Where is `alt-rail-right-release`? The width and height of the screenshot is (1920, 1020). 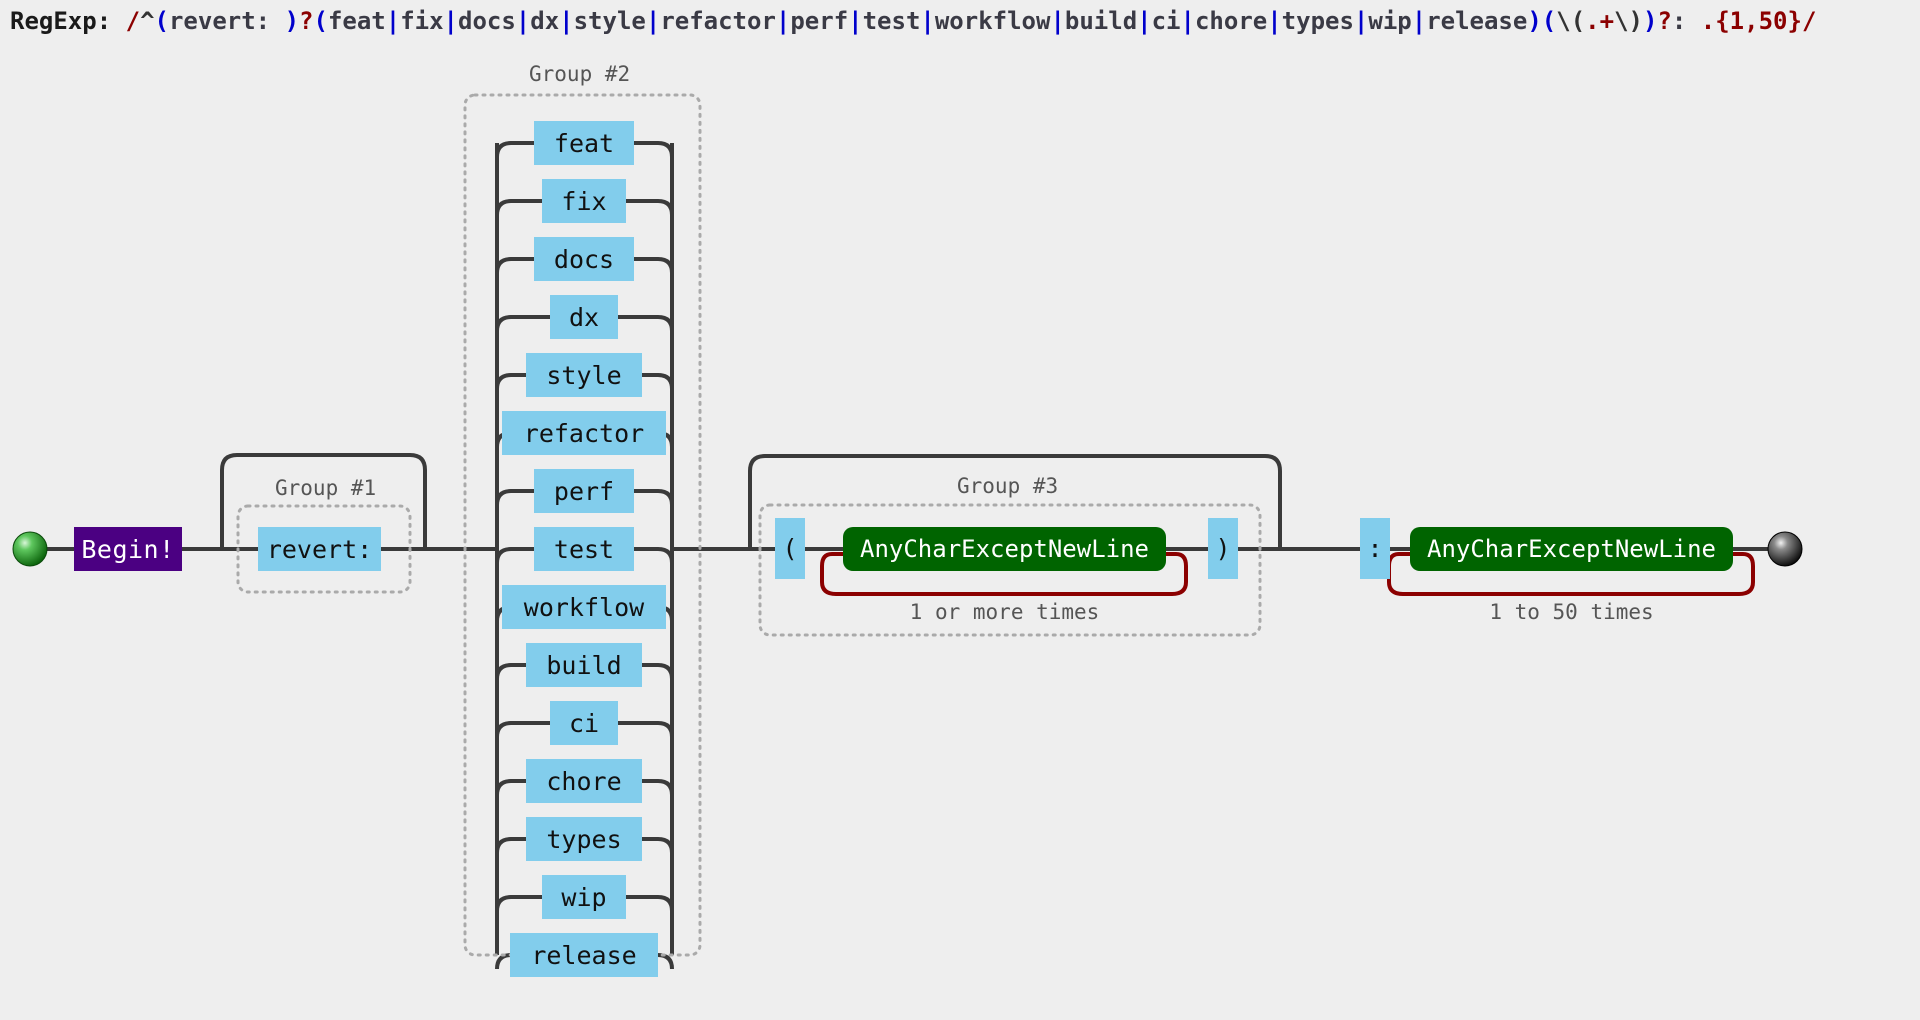
alt-rail-right-release is located at coordinates (665, 961).